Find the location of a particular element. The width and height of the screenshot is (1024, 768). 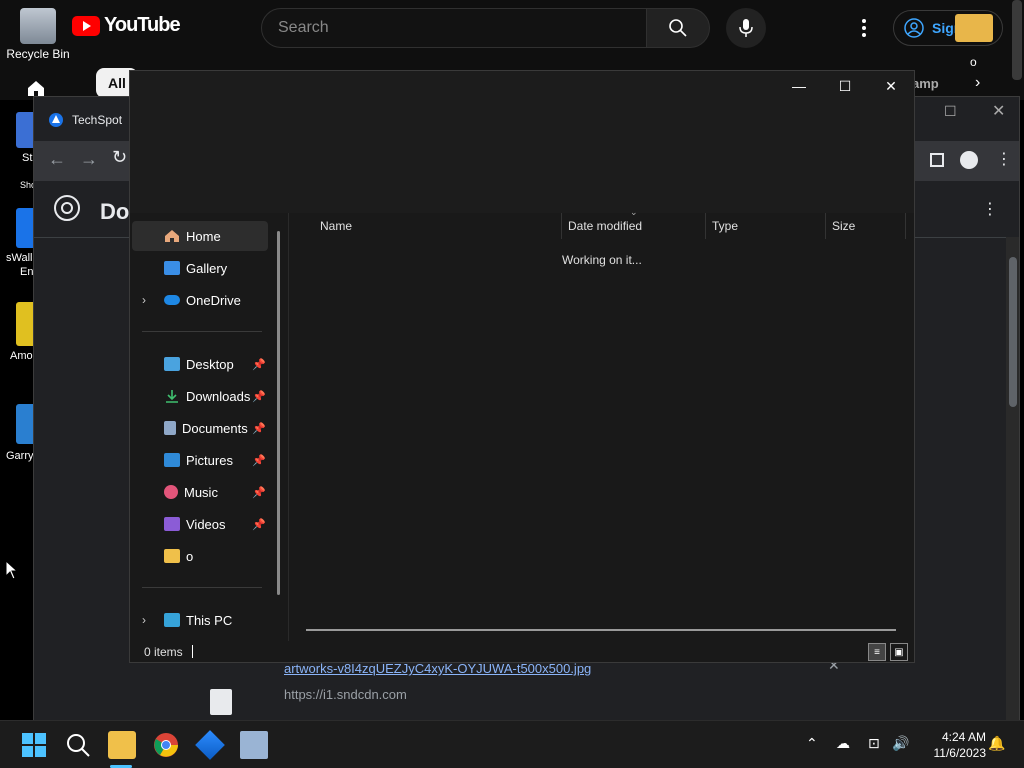

forward-icon: → is located at coordinates (89, 159).